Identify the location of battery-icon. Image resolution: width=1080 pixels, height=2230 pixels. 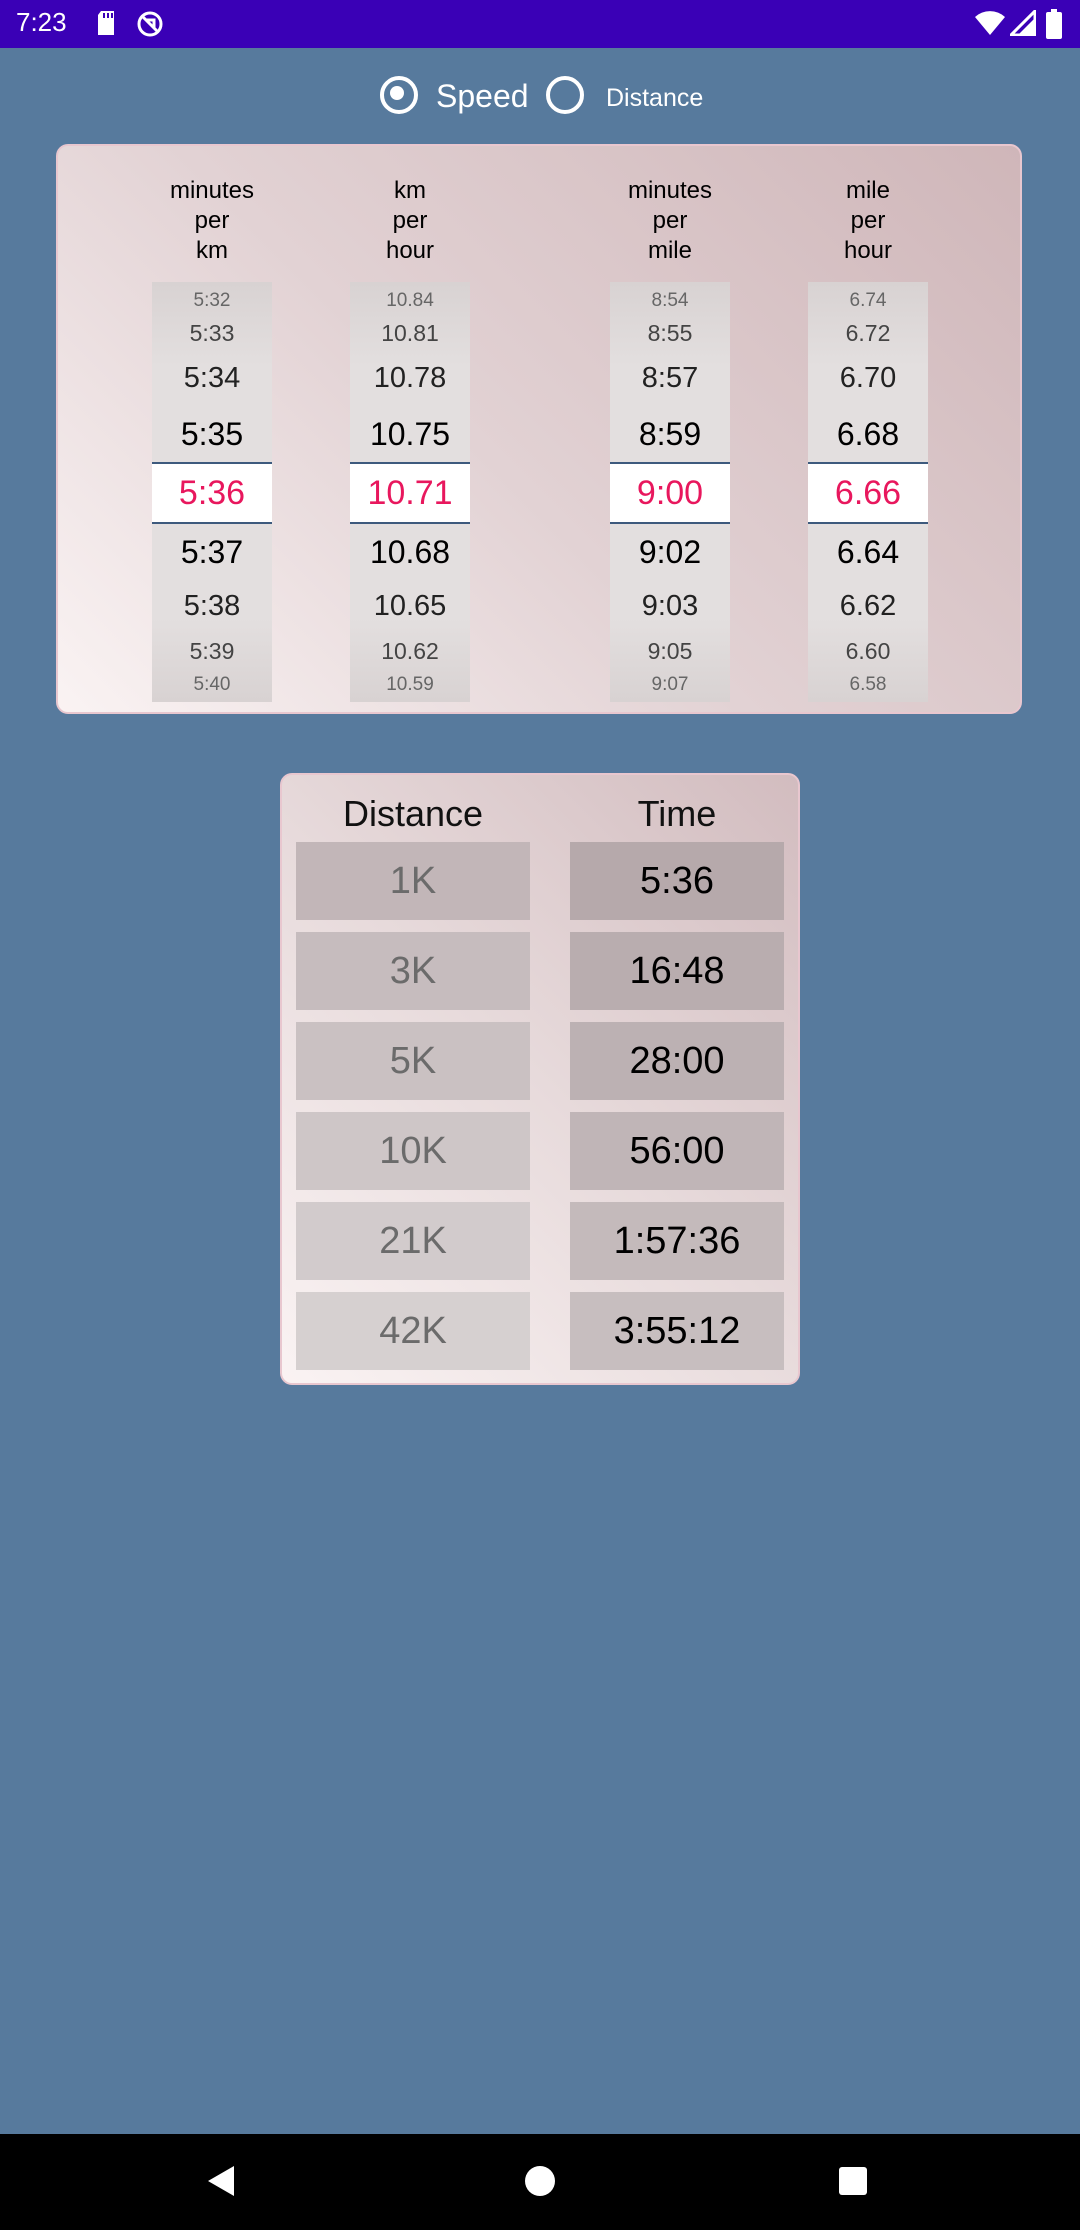
(1054, 24).